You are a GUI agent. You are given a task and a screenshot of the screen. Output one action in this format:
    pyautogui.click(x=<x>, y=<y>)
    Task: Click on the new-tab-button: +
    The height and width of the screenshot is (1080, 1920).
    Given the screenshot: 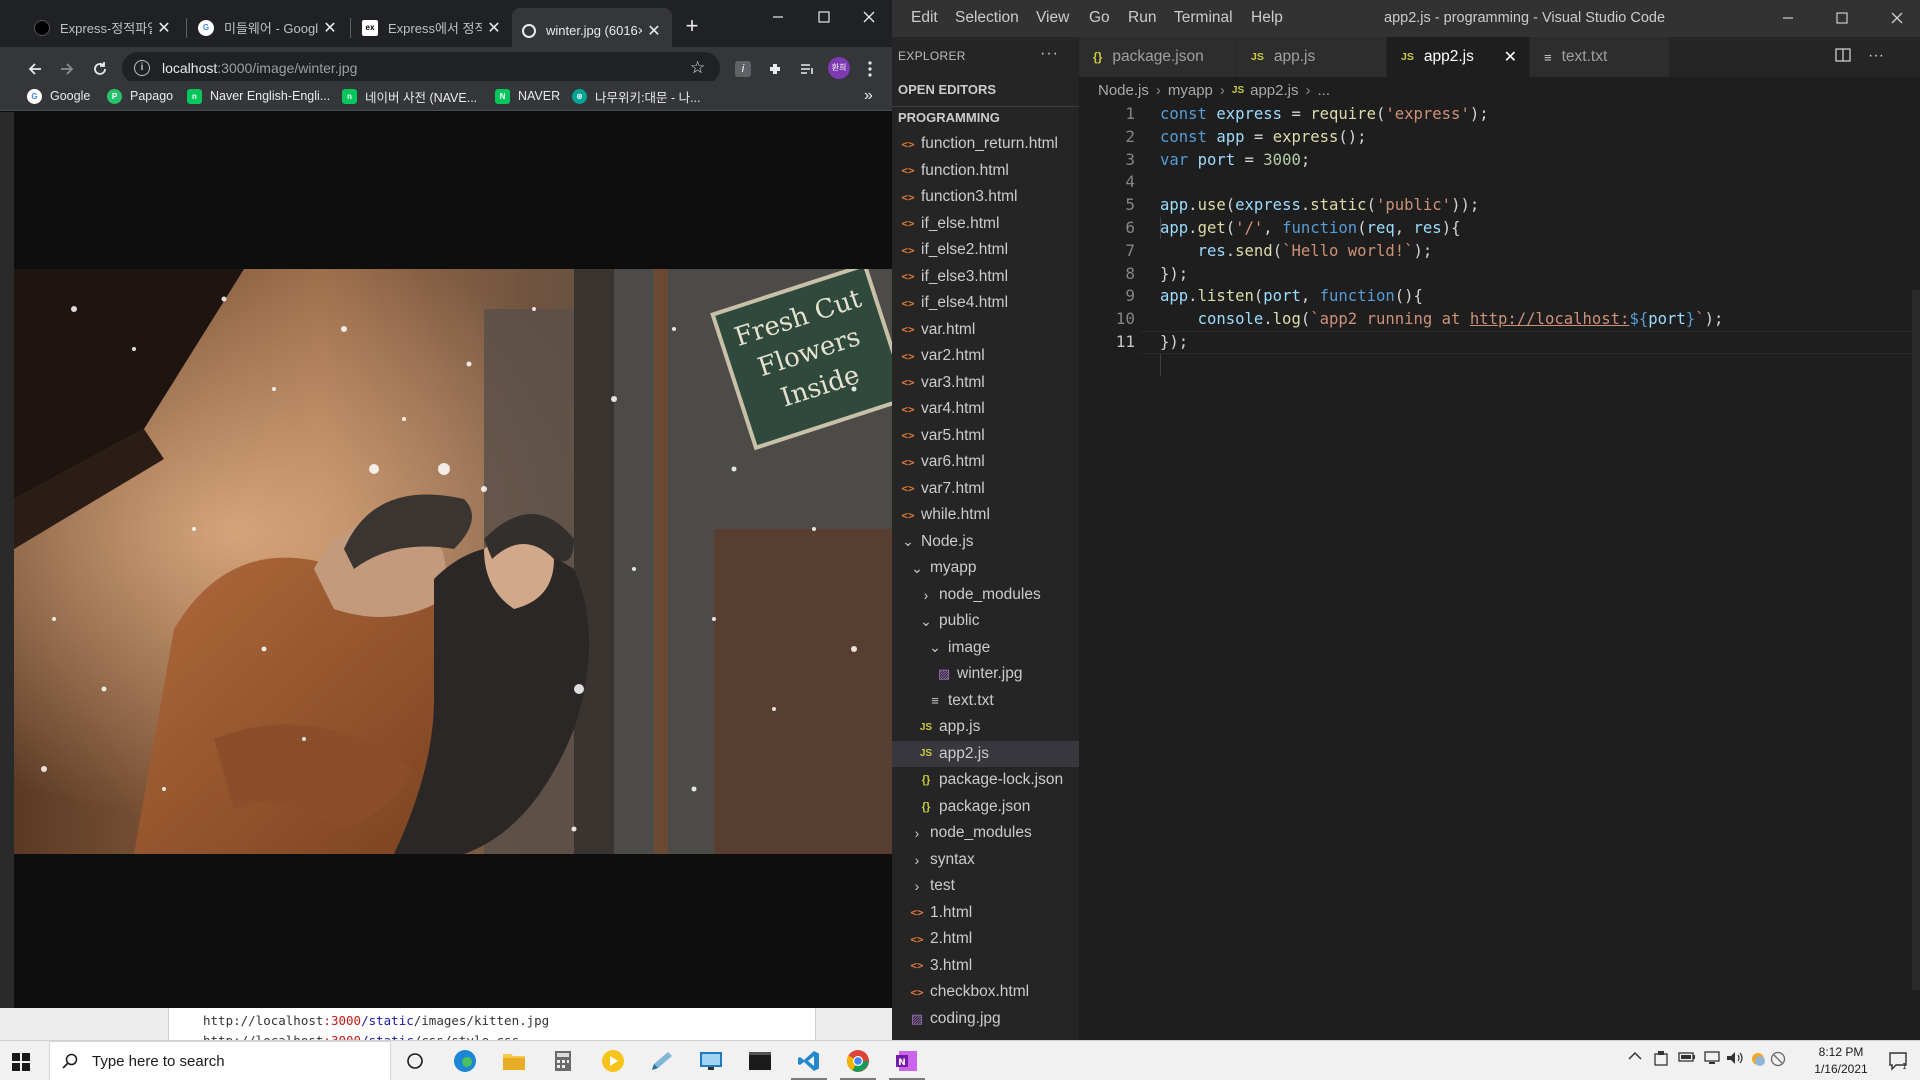 What is the action you would take?
    pyautogui.click(x=692, y=26)
    